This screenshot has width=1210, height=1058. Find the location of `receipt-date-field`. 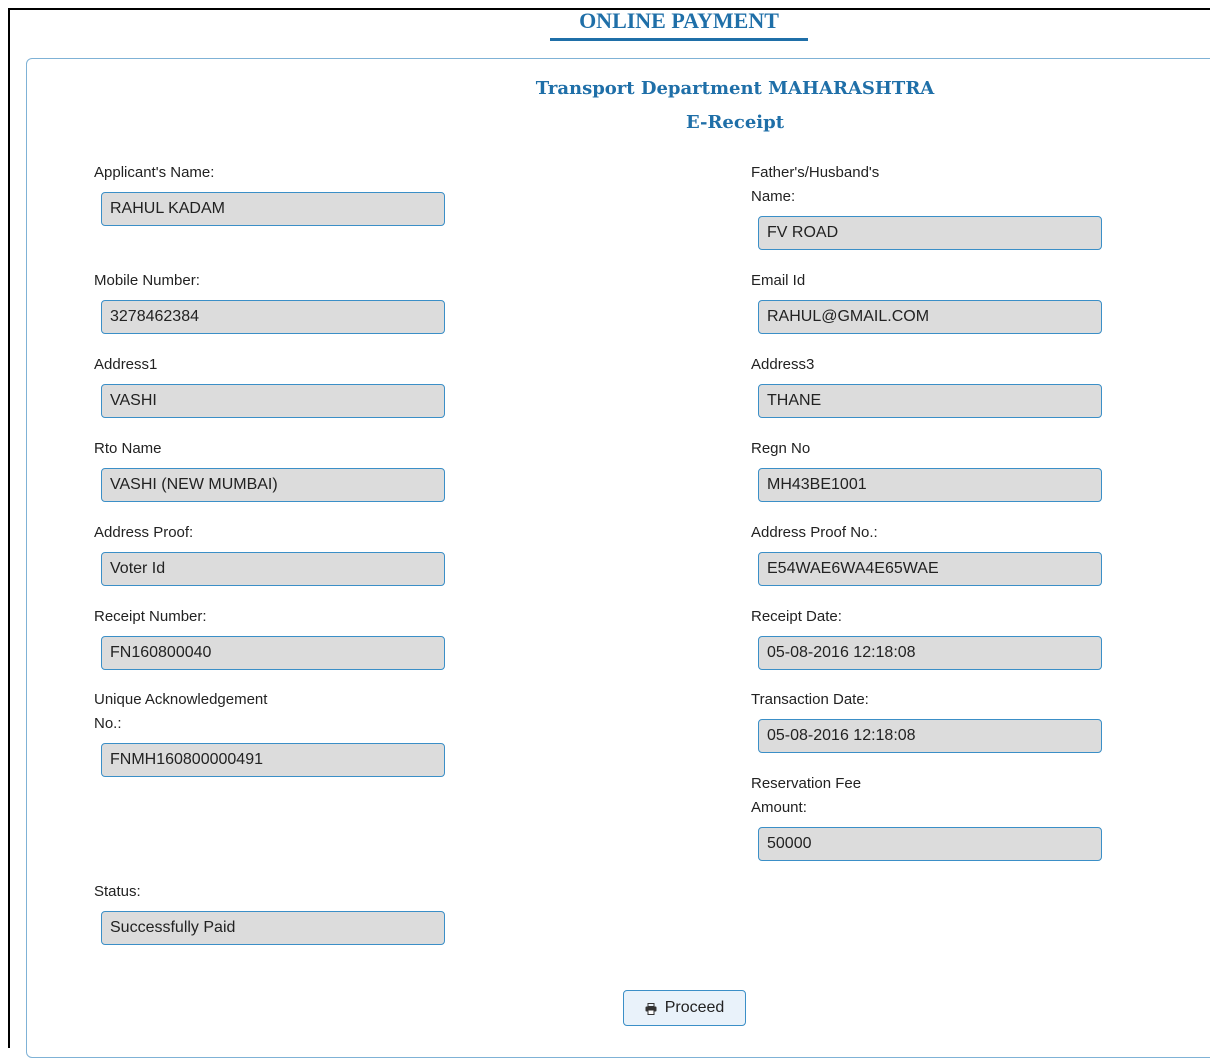

receipt-date-field is located at coordinates (930, 653).